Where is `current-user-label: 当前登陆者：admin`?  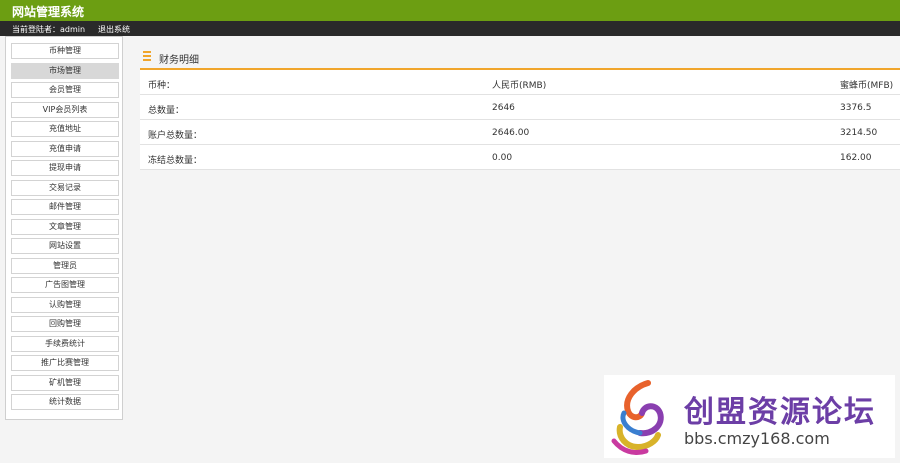 current-user-label: 当前登陆者：admin is located at coordinates (49, 29).